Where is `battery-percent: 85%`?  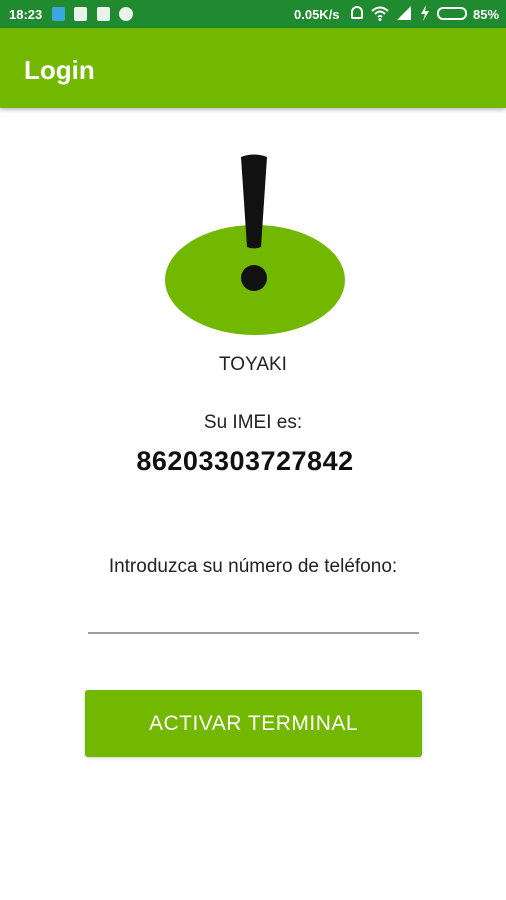 battery-percent: 85% is located at coordinates (486, 14).